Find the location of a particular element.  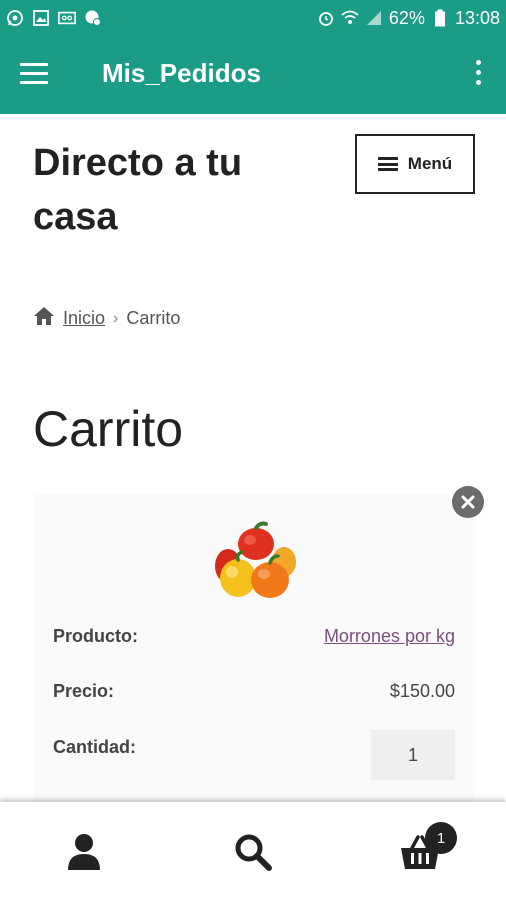

drawer-menu-icon is located at coordinates (34, 74).